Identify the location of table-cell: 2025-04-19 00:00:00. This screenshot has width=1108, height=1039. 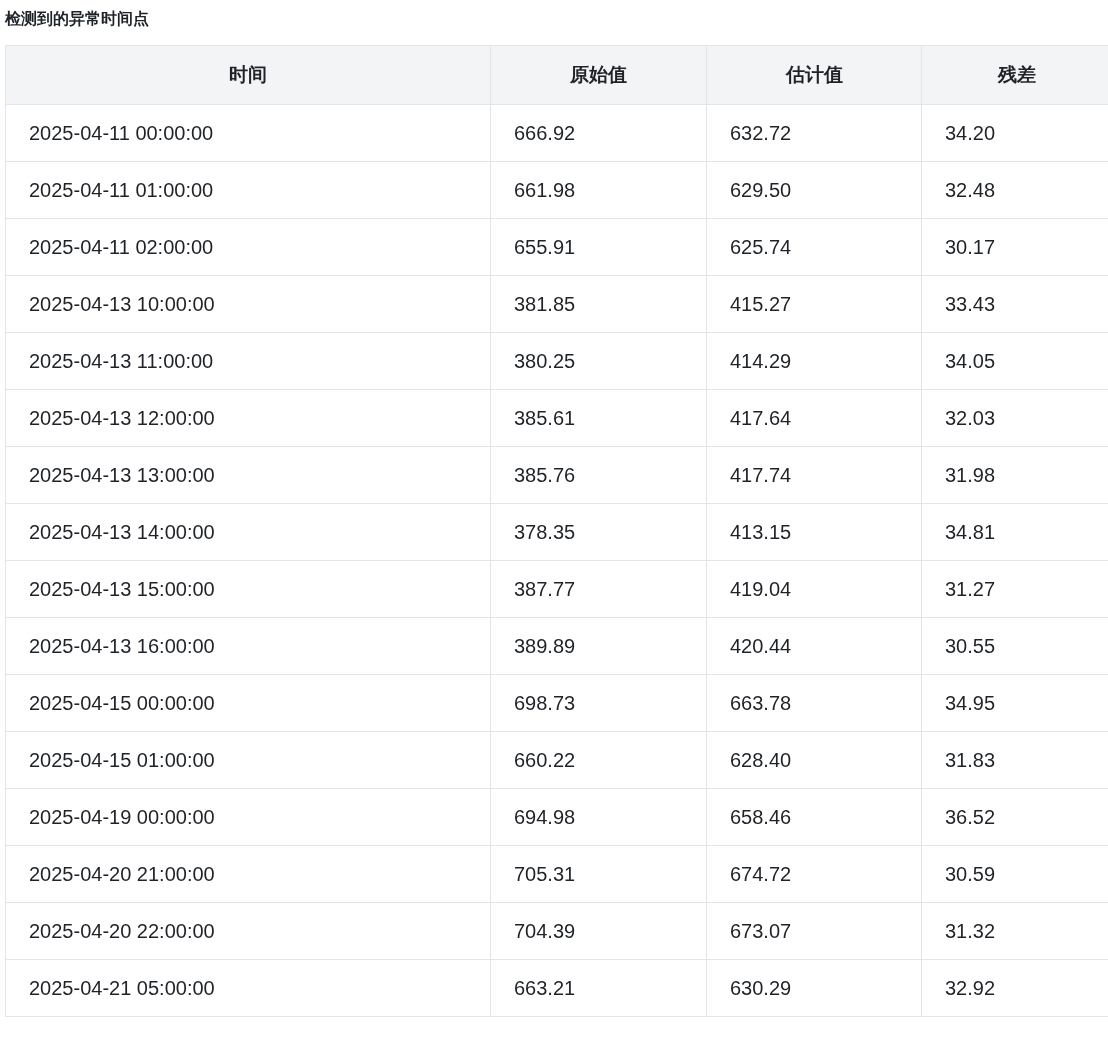
(248, 817).